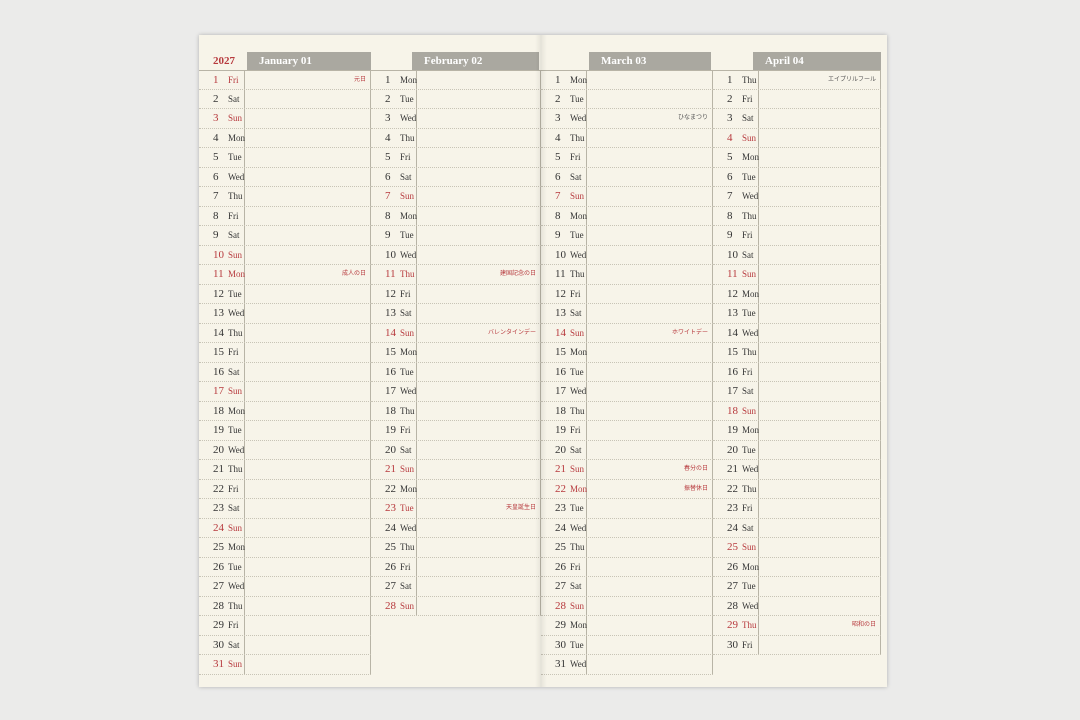 Image resolution: width=1080 pixels, height=720 pixels. I want to click on note-area: 天皇誕生日, so click(479, 508).